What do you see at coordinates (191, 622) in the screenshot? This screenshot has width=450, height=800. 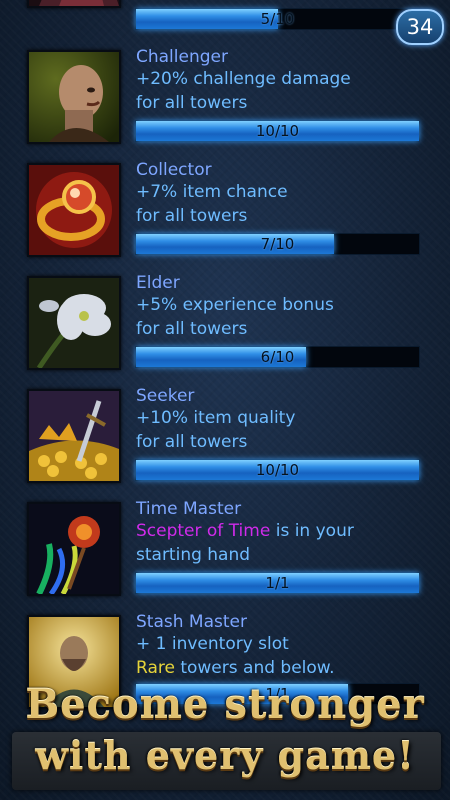 I see `talent-name: Stash Master` at bounding box center [191, 622].